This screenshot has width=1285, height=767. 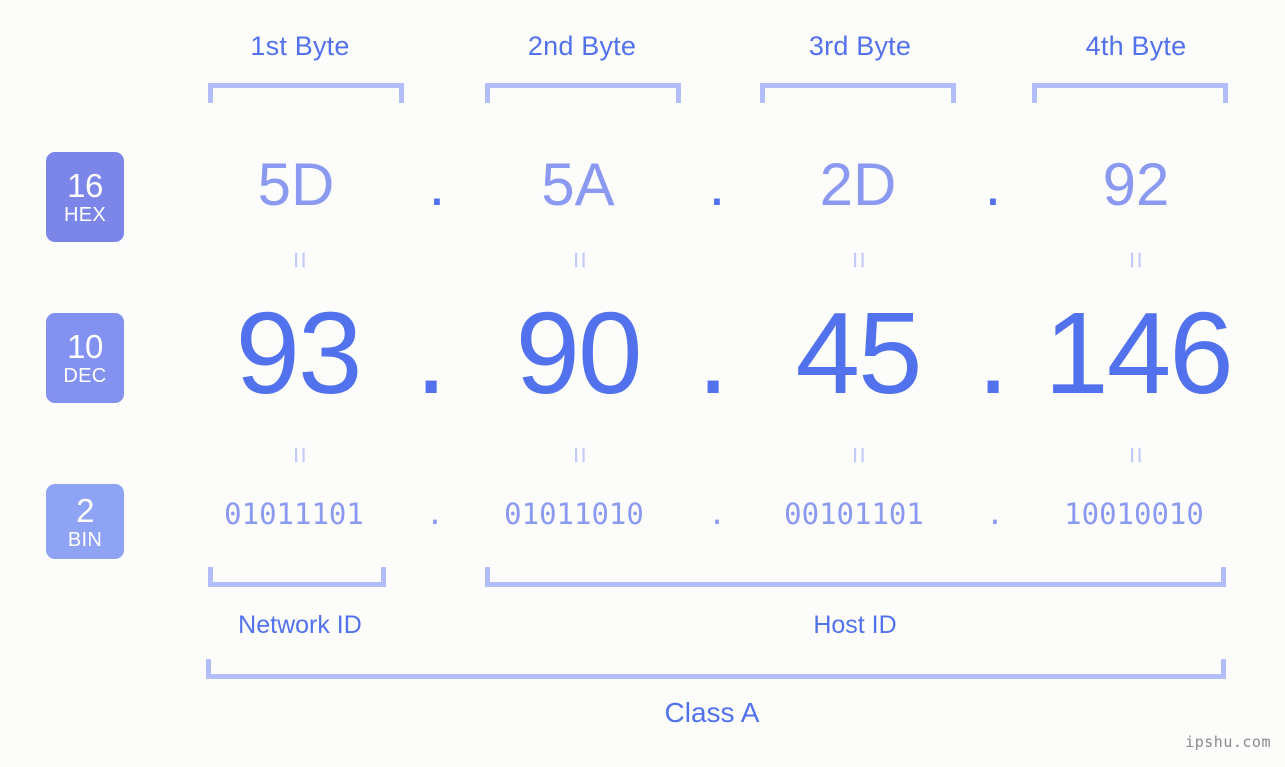 I want to click on byte-header-3: 3rd Byte, so click(x=860, y=46).